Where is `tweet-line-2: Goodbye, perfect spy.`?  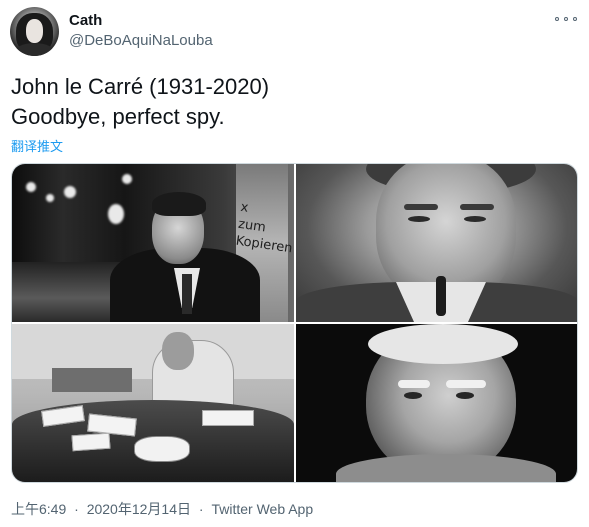 tweet-line-2: Goodbye, perfect spy. is located at coordinates (118, 116).